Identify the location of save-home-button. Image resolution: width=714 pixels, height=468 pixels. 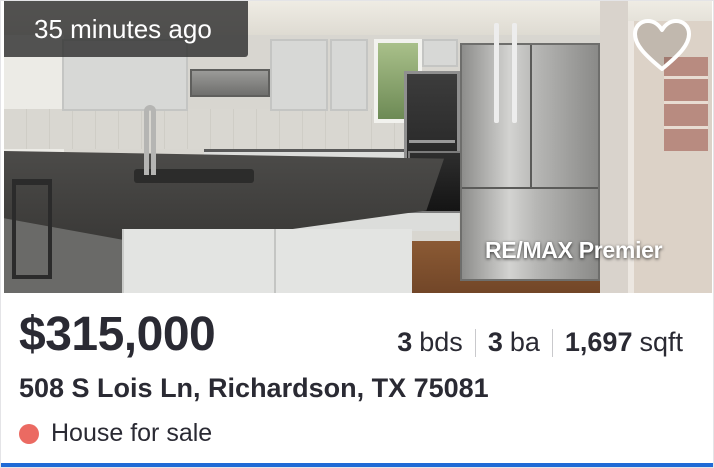
(662, 46).